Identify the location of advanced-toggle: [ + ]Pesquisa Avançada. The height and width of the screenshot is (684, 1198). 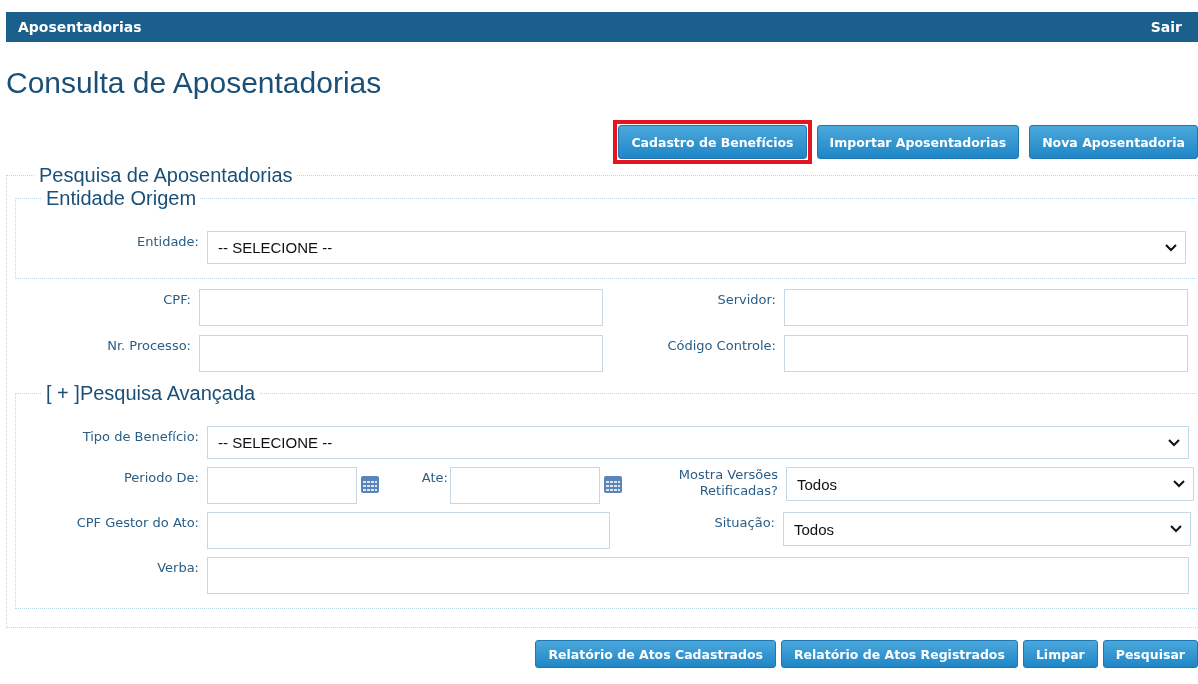
(151, 393).